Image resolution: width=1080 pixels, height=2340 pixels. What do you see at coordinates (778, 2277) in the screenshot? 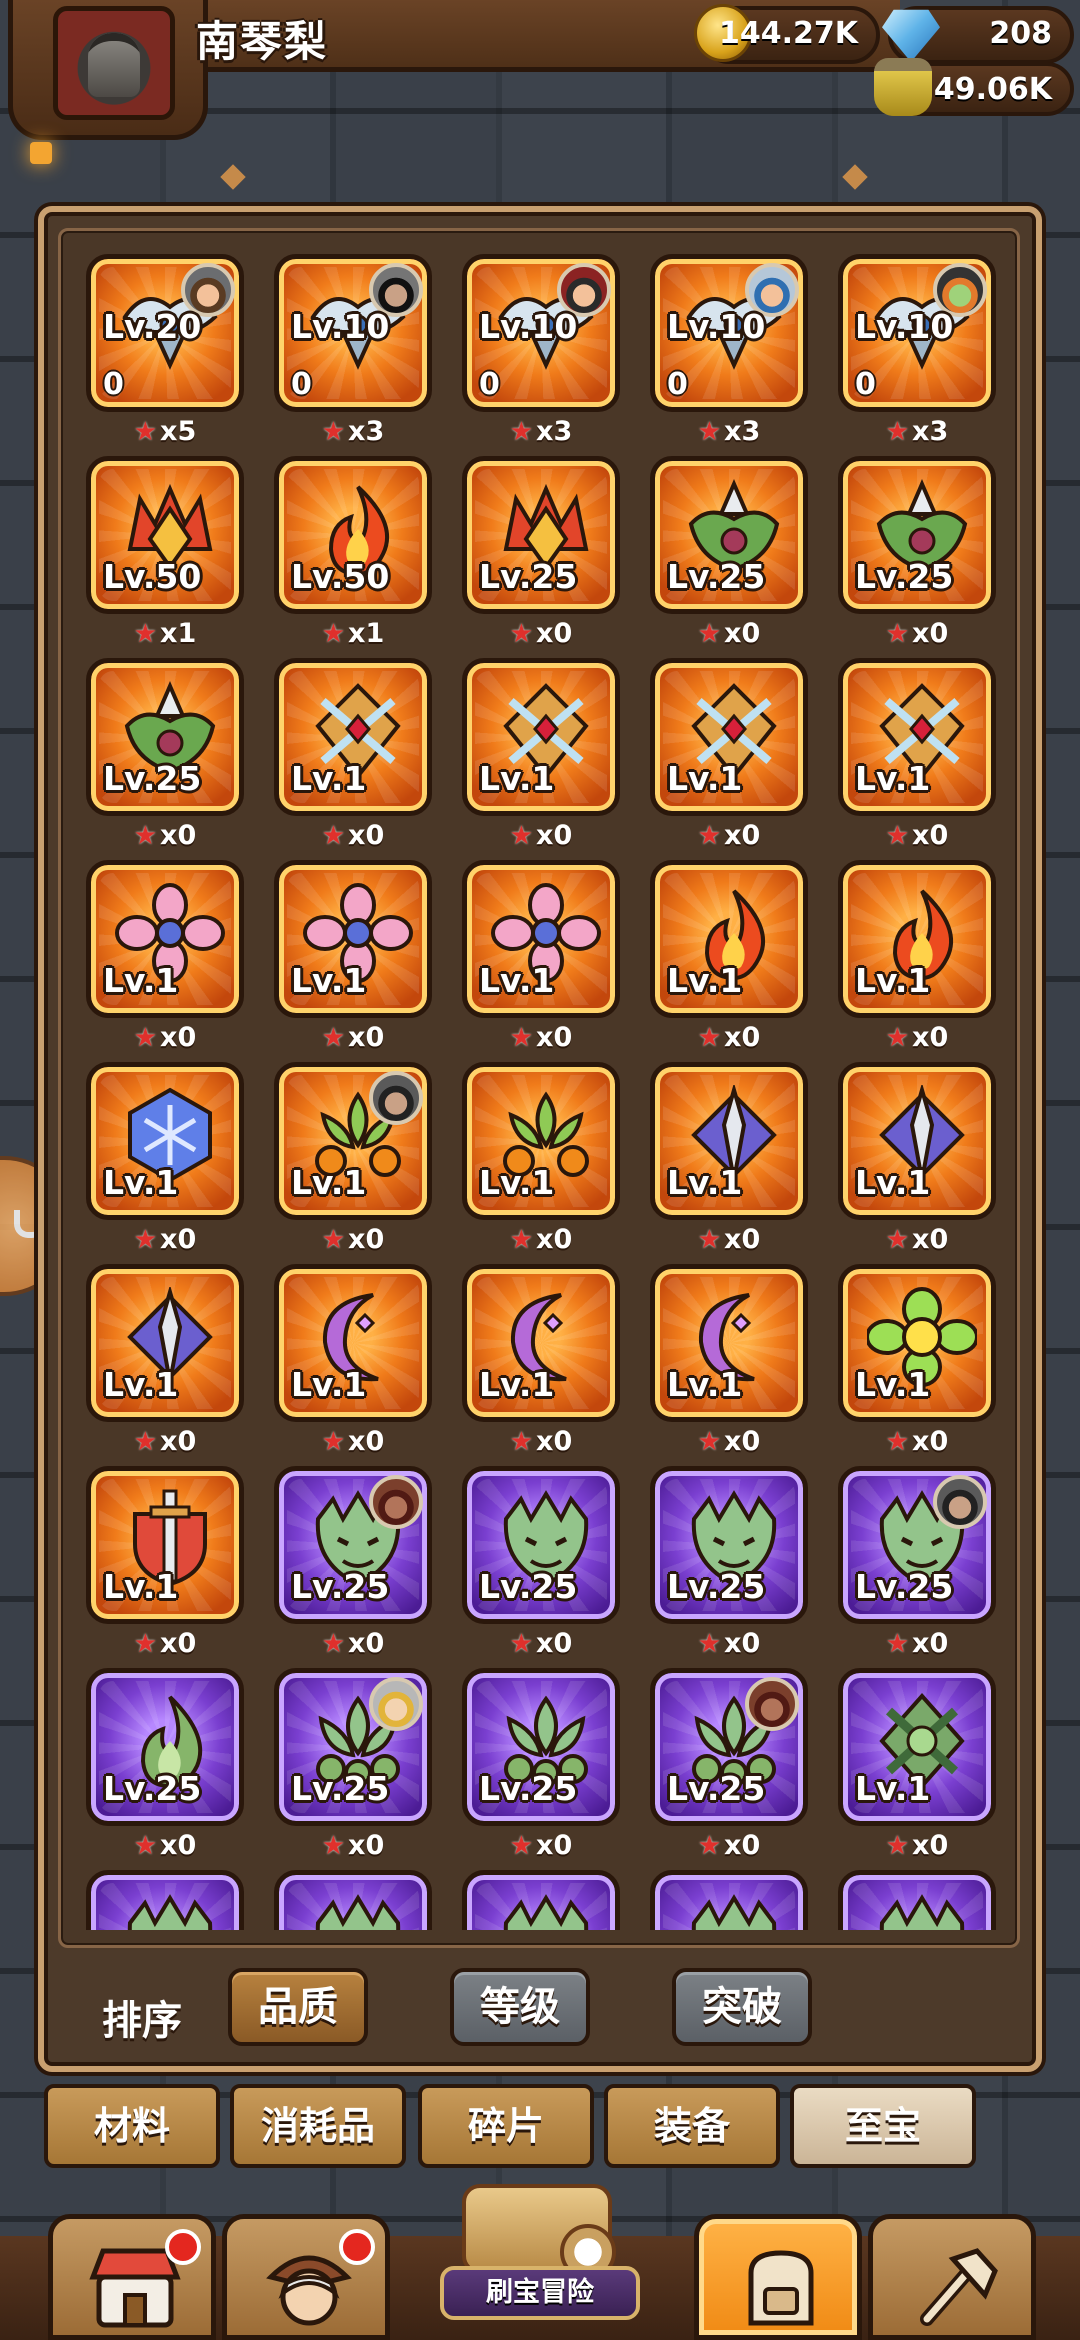
I see `nav-bag-button` at bounding box center [778, 2277].